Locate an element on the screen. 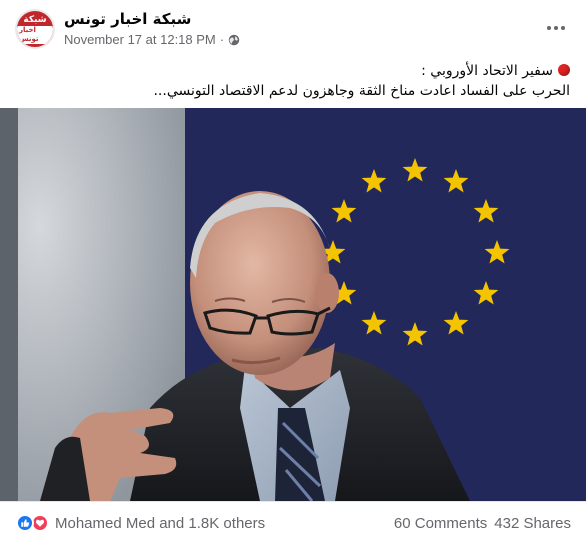 The width and height of the screenshot is (586, 543). wall-edge is located at coordinates (9, 304).